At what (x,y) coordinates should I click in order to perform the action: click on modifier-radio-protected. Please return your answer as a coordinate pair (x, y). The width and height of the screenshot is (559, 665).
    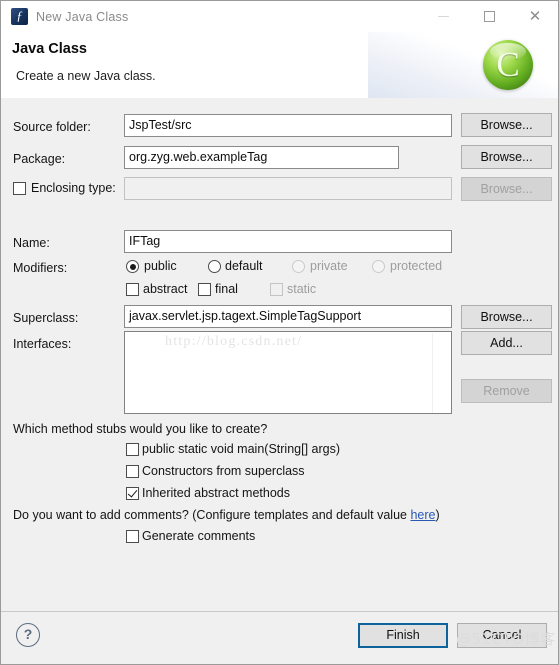
    Looking at the image, I should click on (378, 266).